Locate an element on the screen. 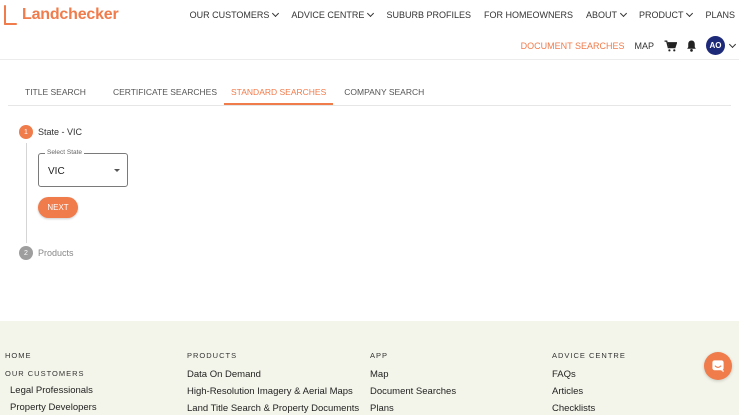 This screenshot has width=739, height=415. cart-icon is located at coordinates (670, 45).